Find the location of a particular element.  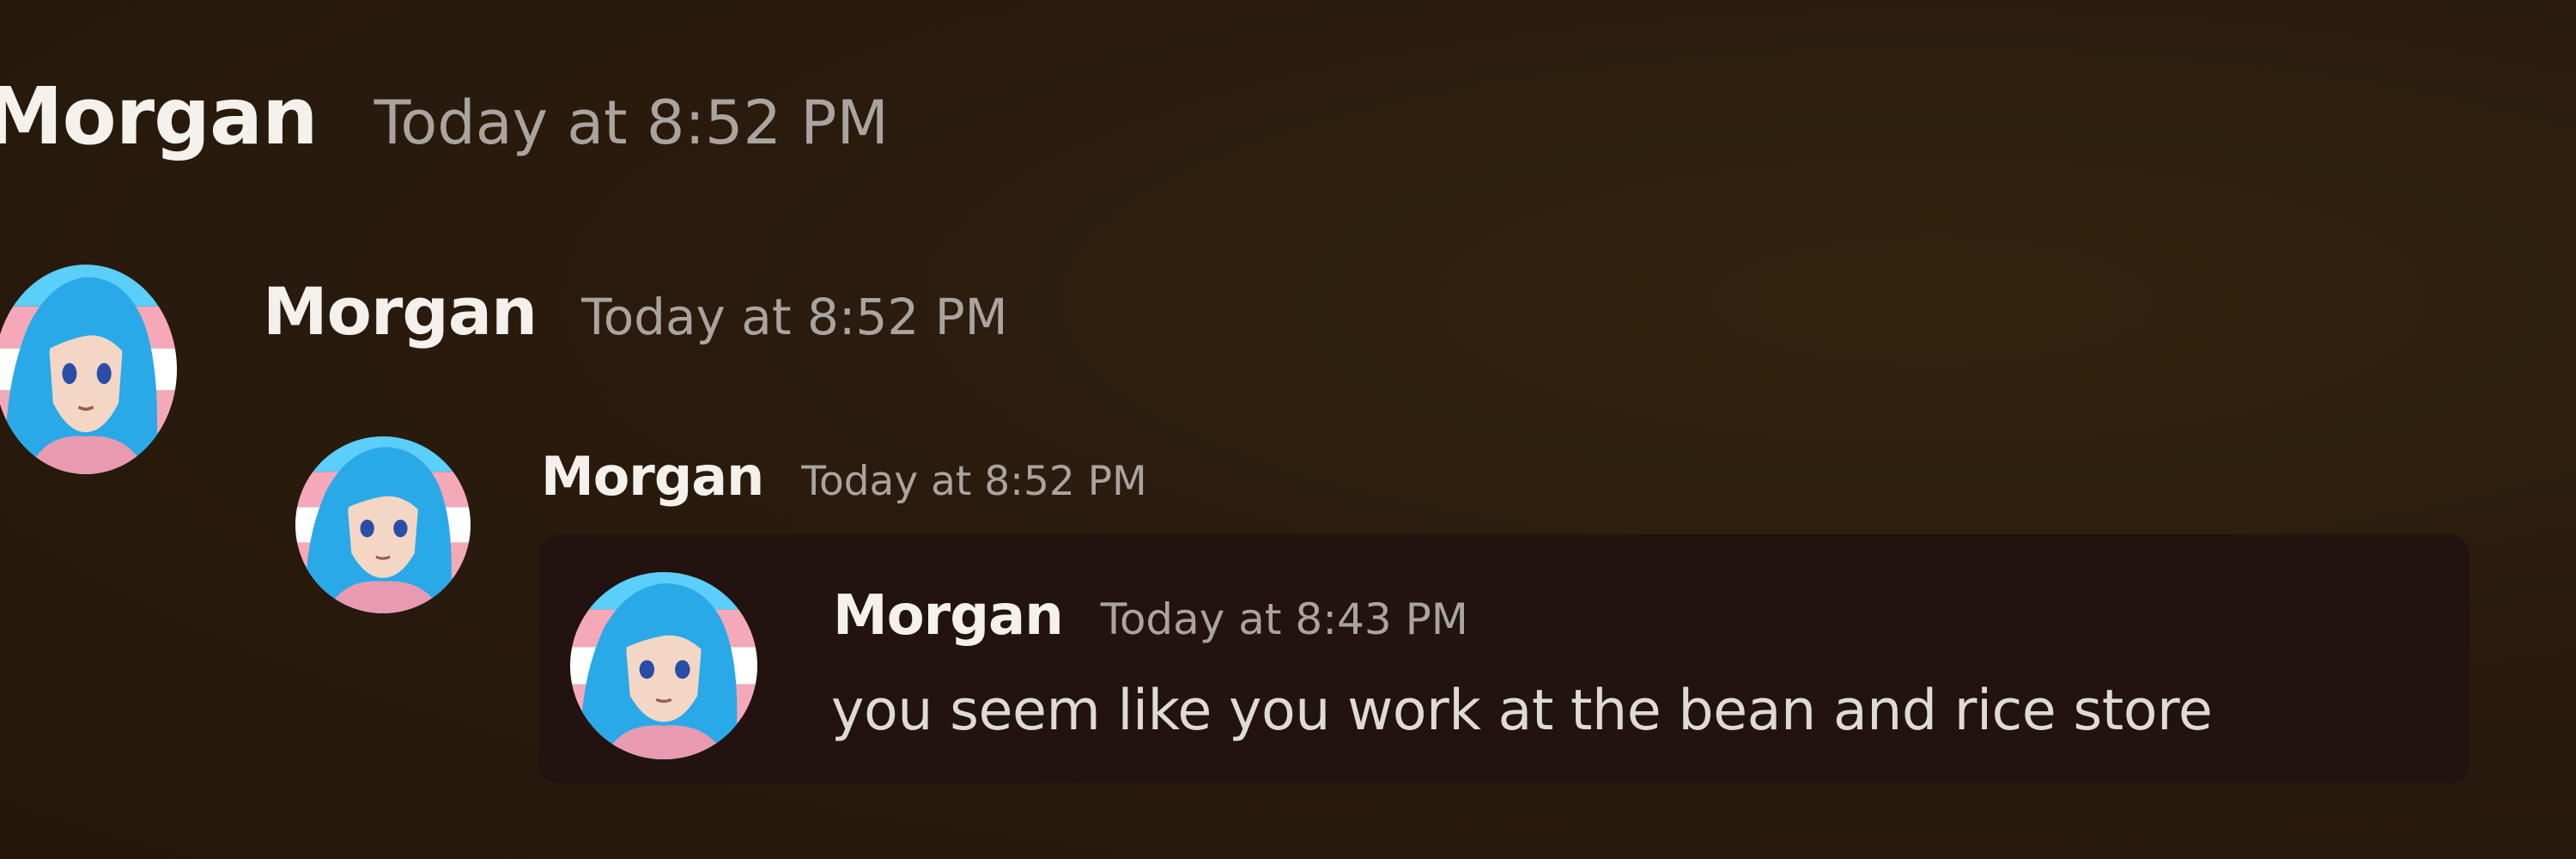

timestamp: Today at 8:43 PM is located at coordinates (1284, 619).